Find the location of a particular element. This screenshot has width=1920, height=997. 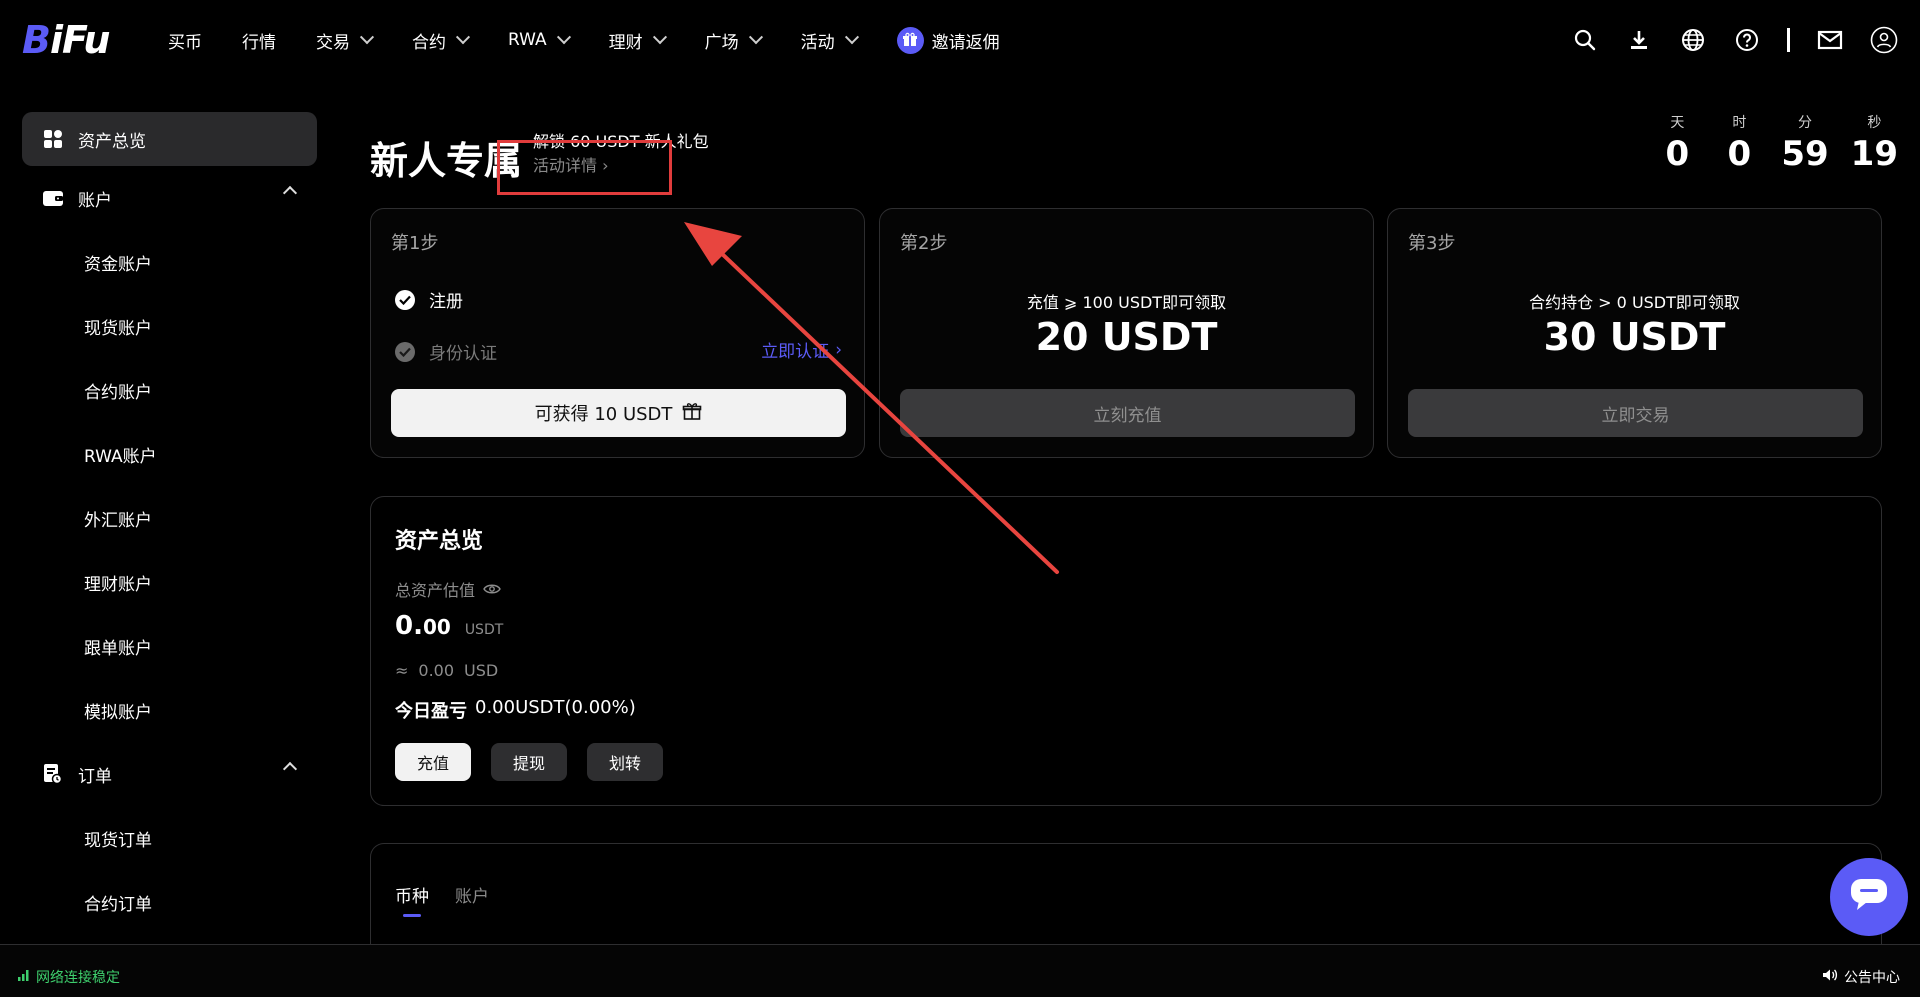

help-icon is located at coordinates (1747, 40).